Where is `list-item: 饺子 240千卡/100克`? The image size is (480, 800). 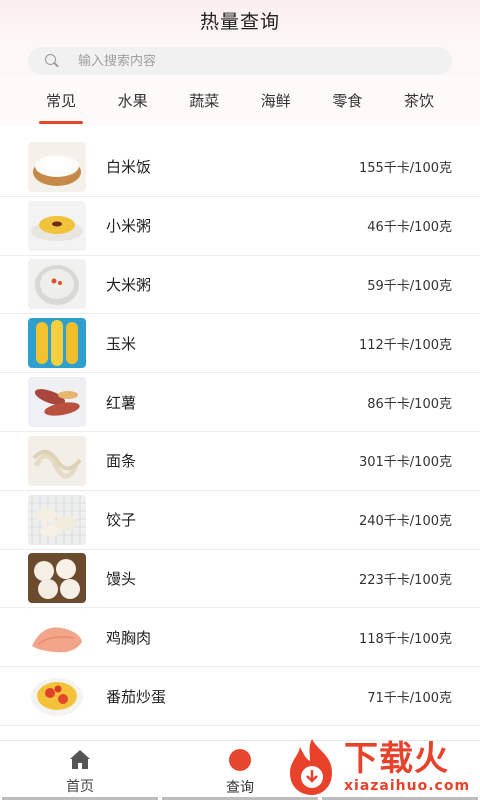 list-item: 饺子 240千卡/100克 is located at coordinates (240, 520).